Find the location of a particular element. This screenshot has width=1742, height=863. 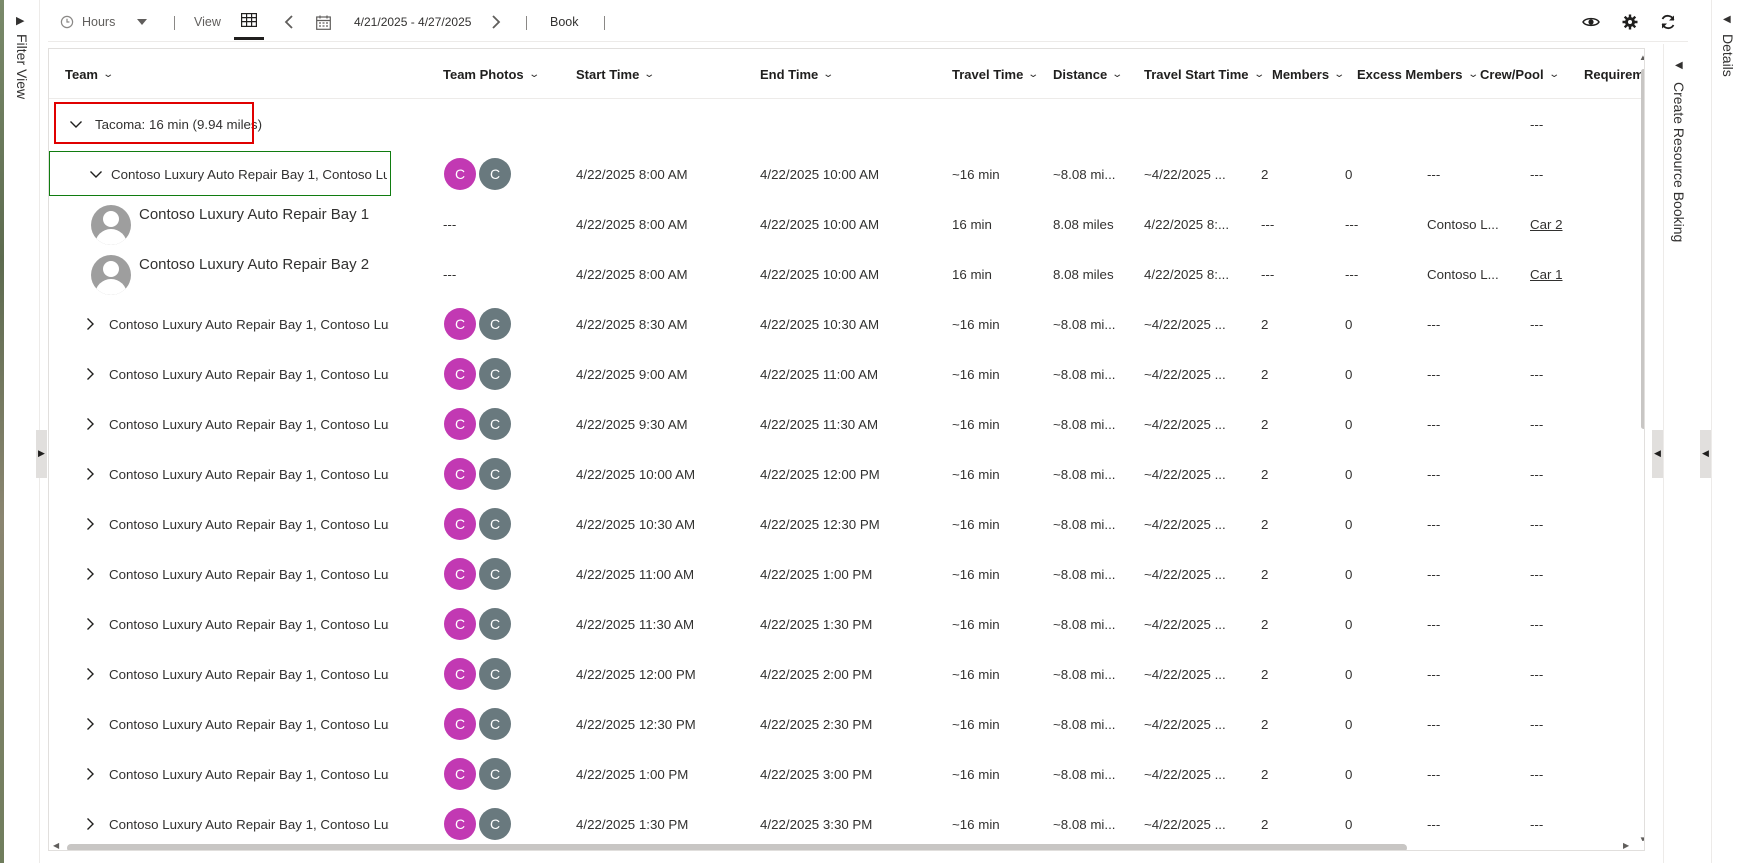

scroll-left-icon: ◀ is located at coordinates (56, 845).